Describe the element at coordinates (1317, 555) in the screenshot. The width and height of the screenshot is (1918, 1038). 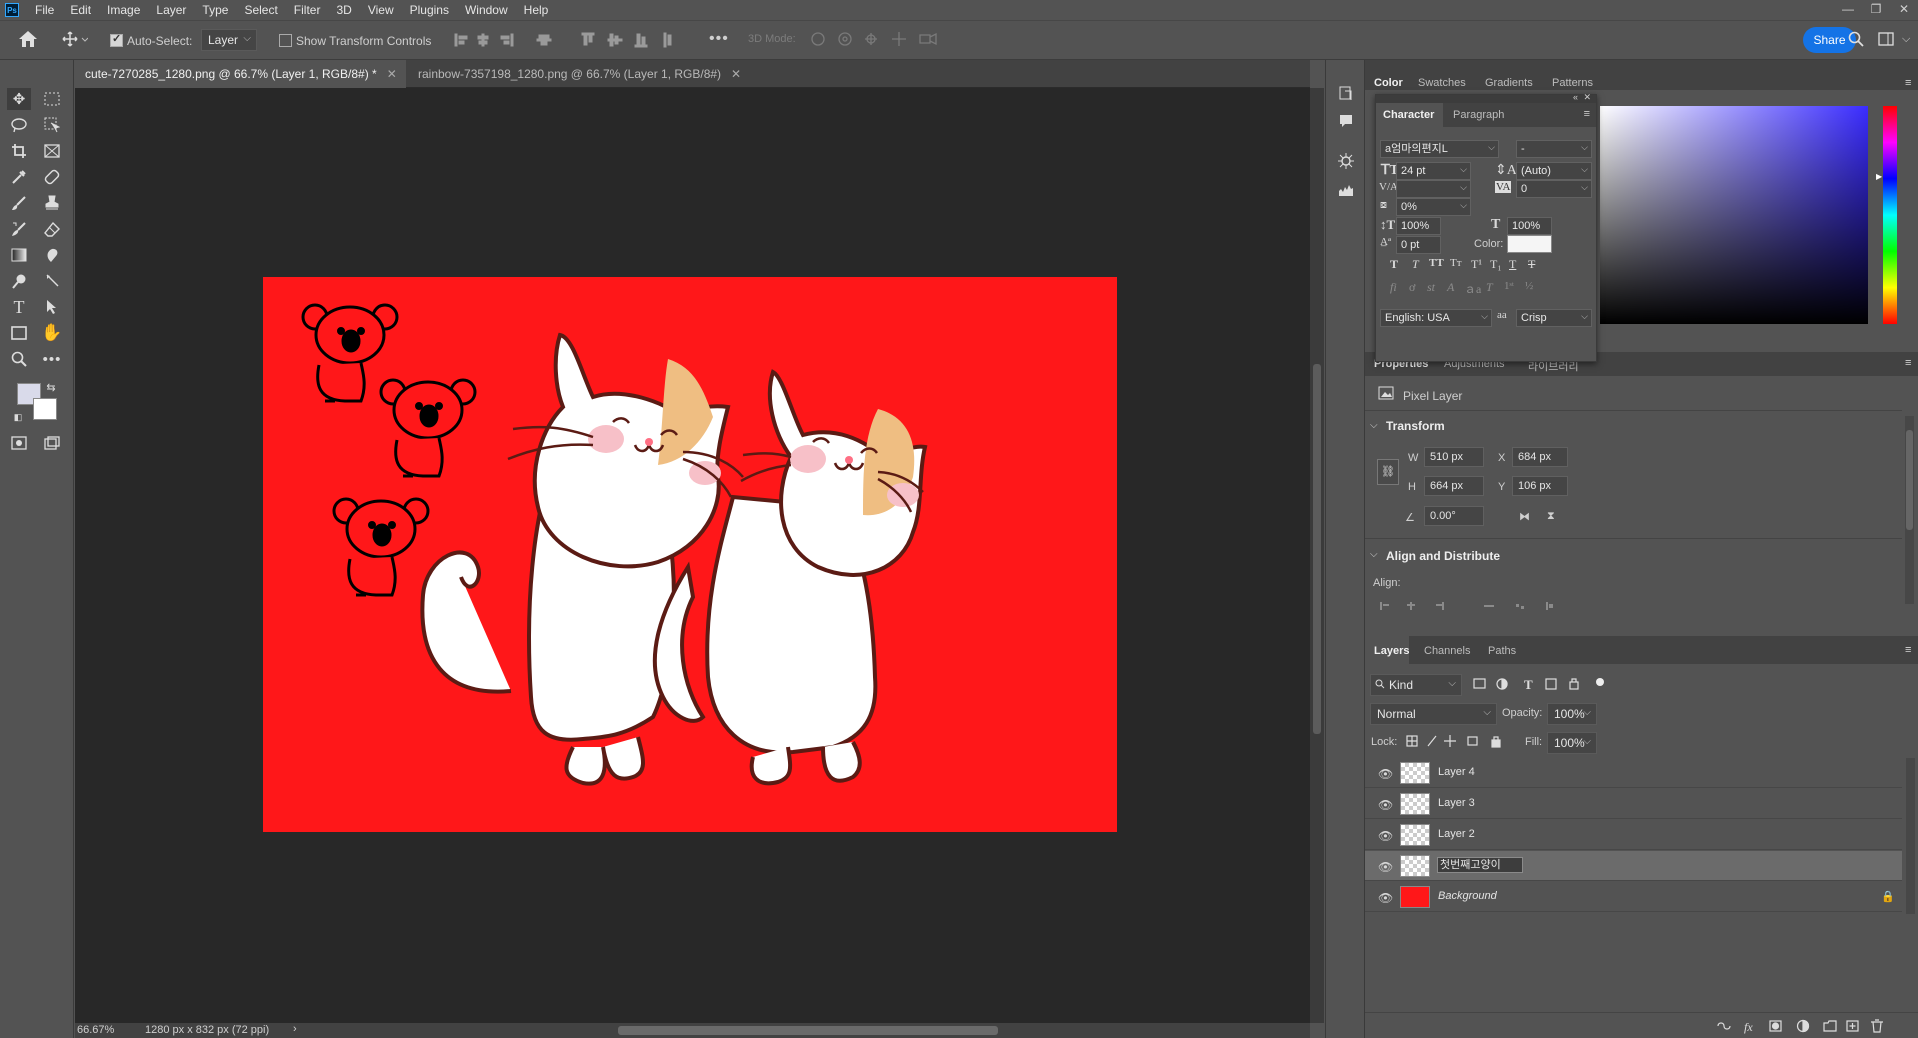
I see `vertical-scrollbar` at that location.